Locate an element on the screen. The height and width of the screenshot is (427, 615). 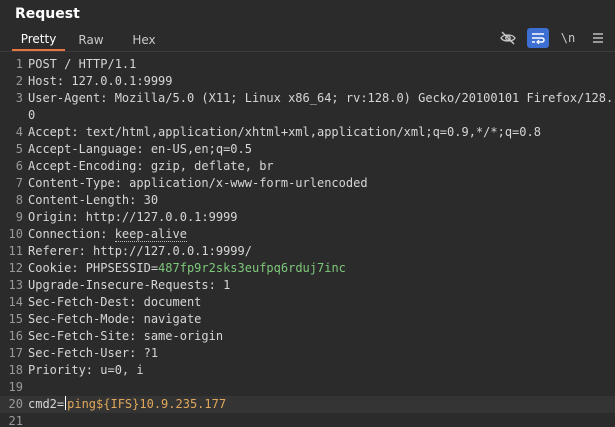
connection-header: Connection: keep-alive is located at coordinates (321, 234).